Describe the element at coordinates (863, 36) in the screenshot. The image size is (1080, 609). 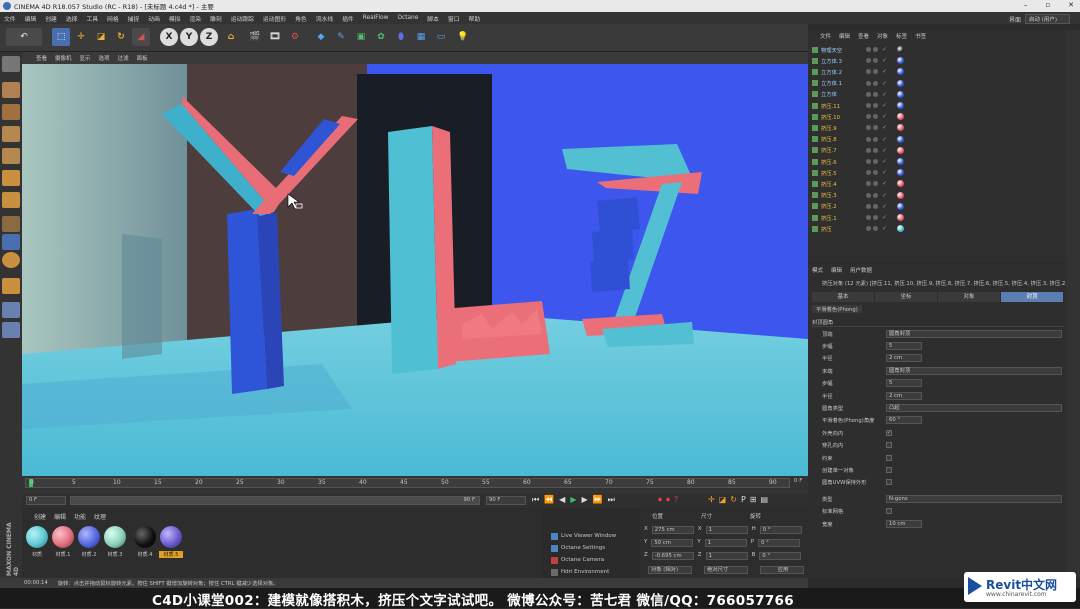
I see `obj-menu-view: 查看` at that location.